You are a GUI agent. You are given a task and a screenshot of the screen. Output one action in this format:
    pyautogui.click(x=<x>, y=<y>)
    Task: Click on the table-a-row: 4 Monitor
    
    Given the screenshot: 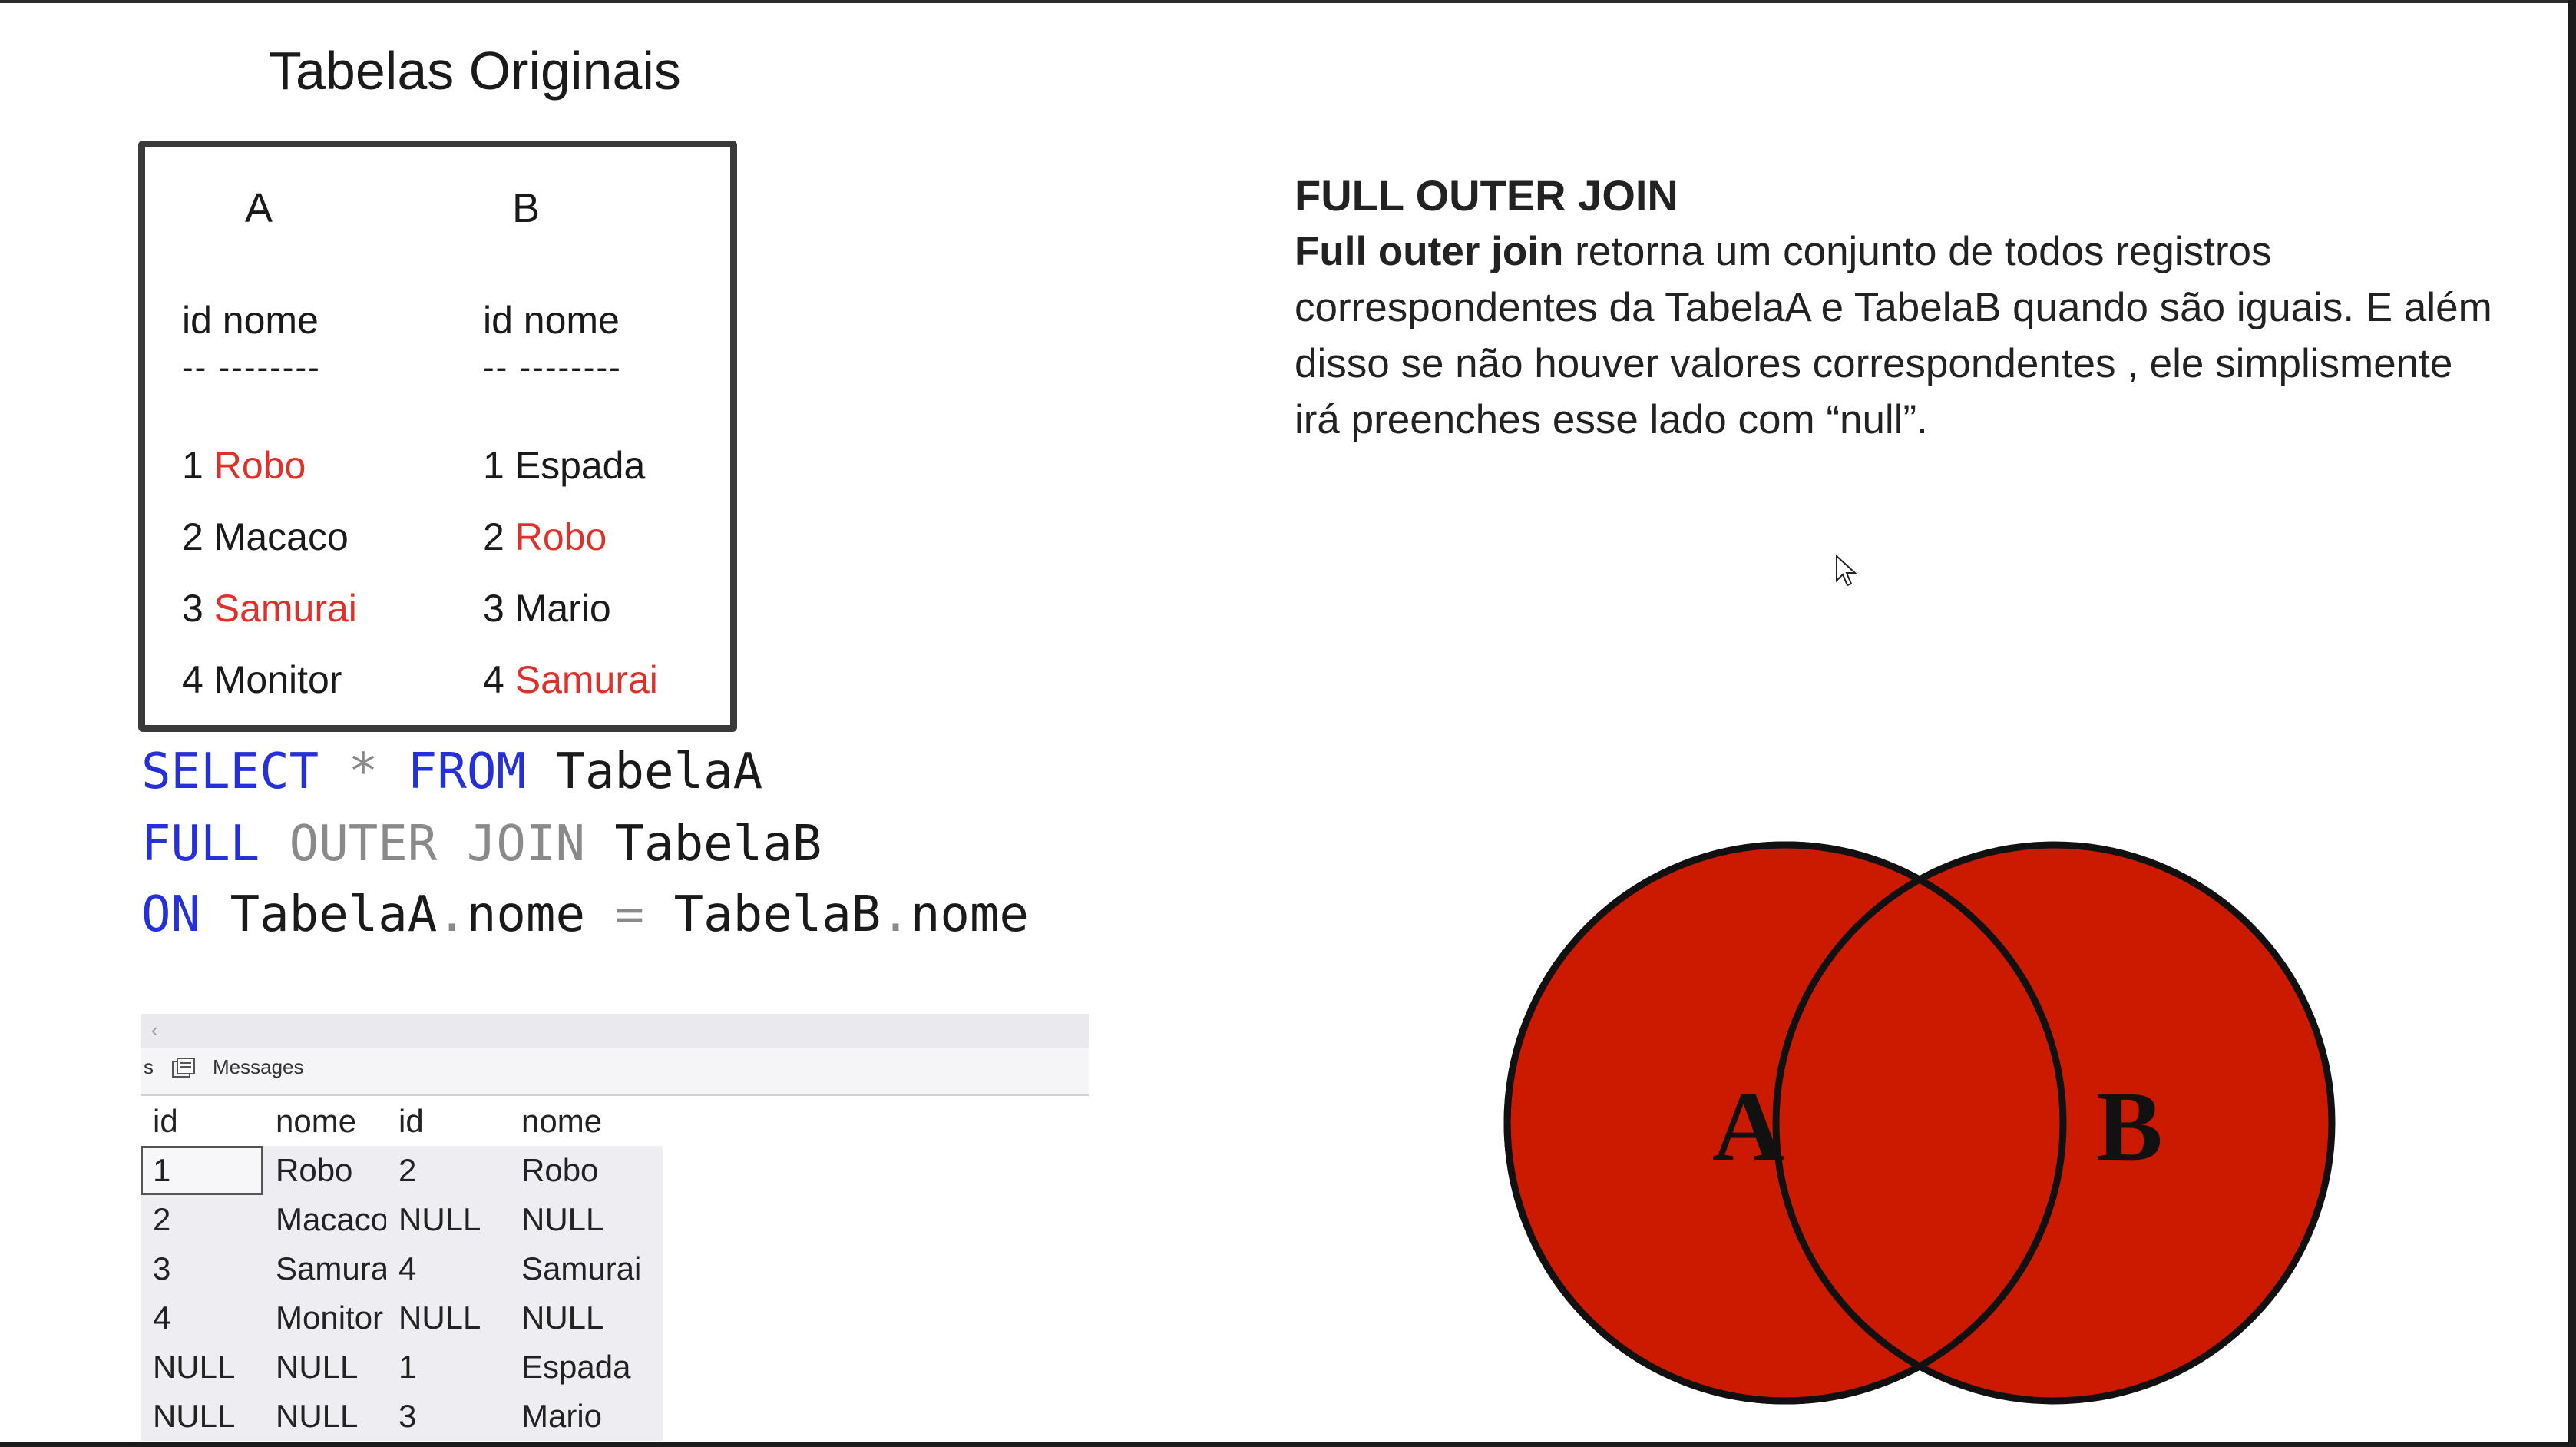 What is the action you would take?
    pyautogui.click(x=262, y=679)
    